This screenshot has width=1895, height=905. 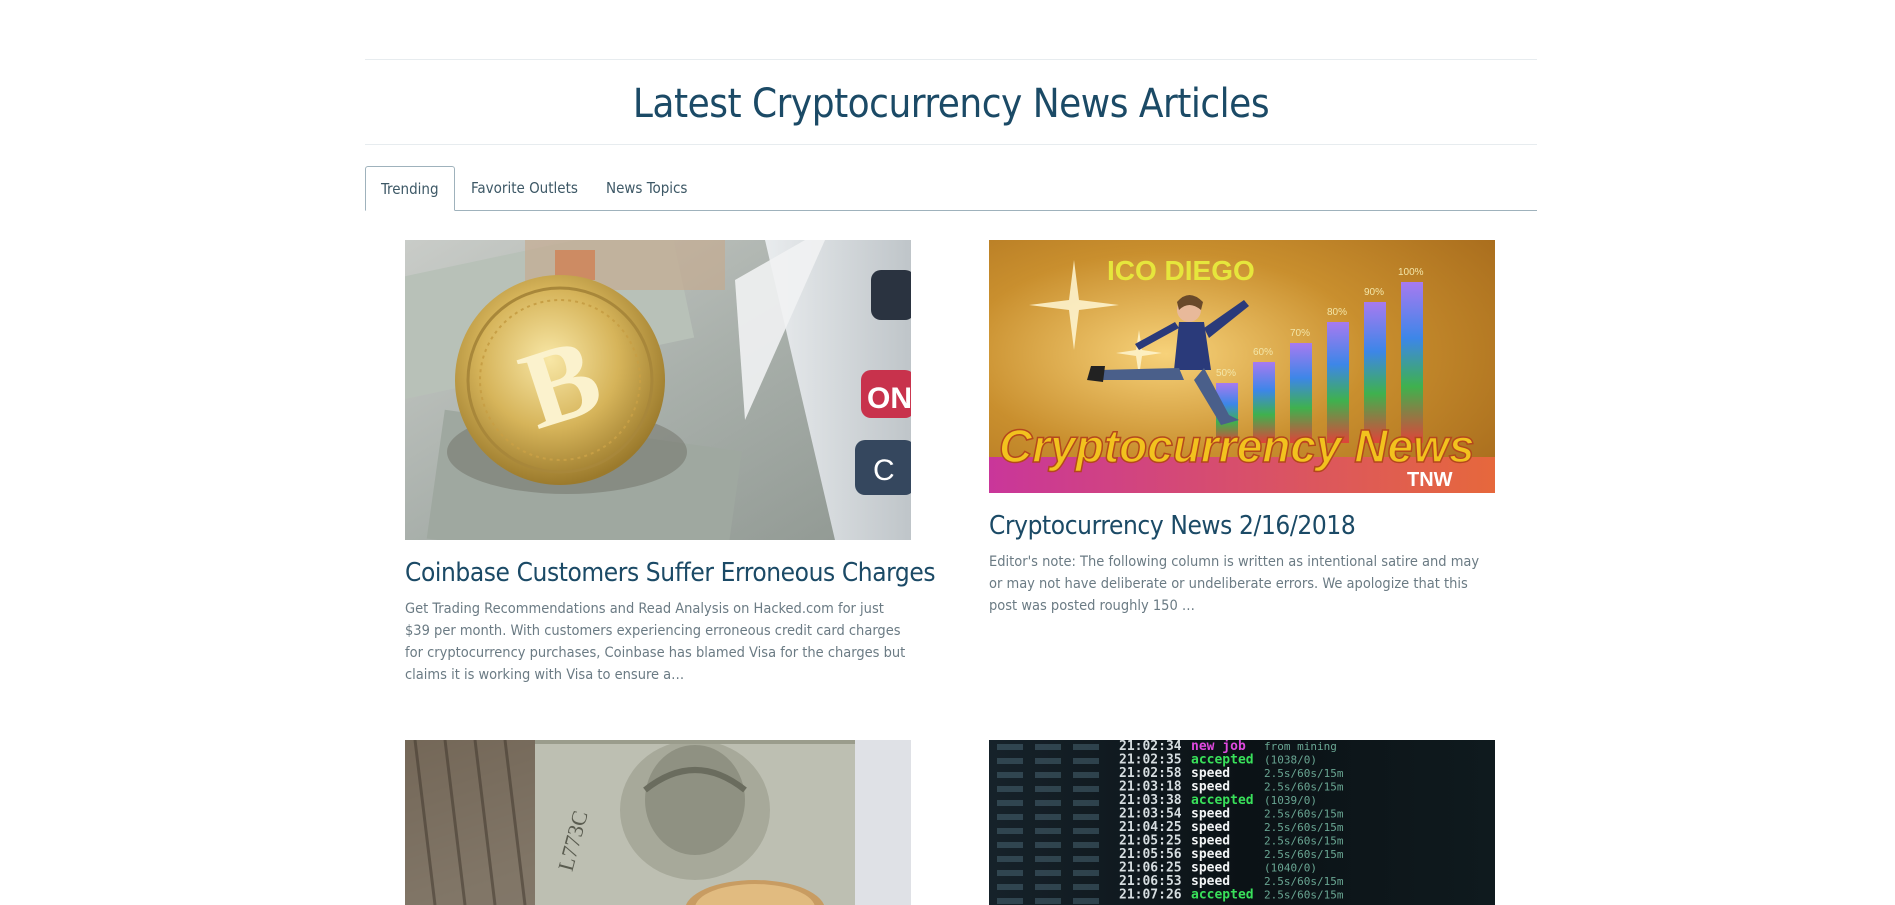 I want to click on tab-bar: Trending Favorite Outlets News Topics, so click(x=951, y=188).